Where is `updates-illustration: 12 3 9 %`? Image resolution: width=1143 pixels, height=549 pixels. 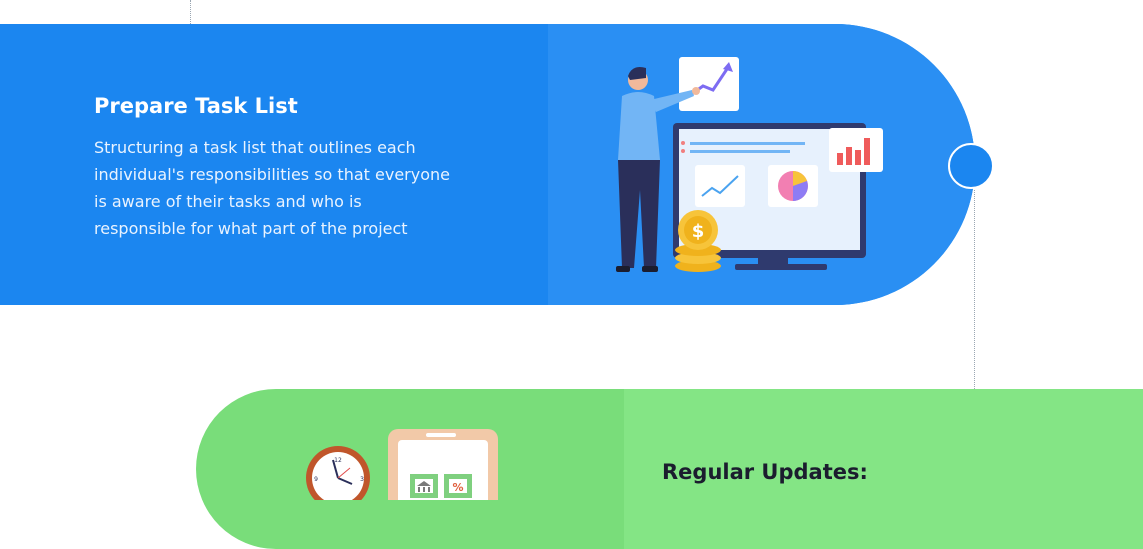
updates-illustration: 12 3 9 % is located at coordinates (402, 464).